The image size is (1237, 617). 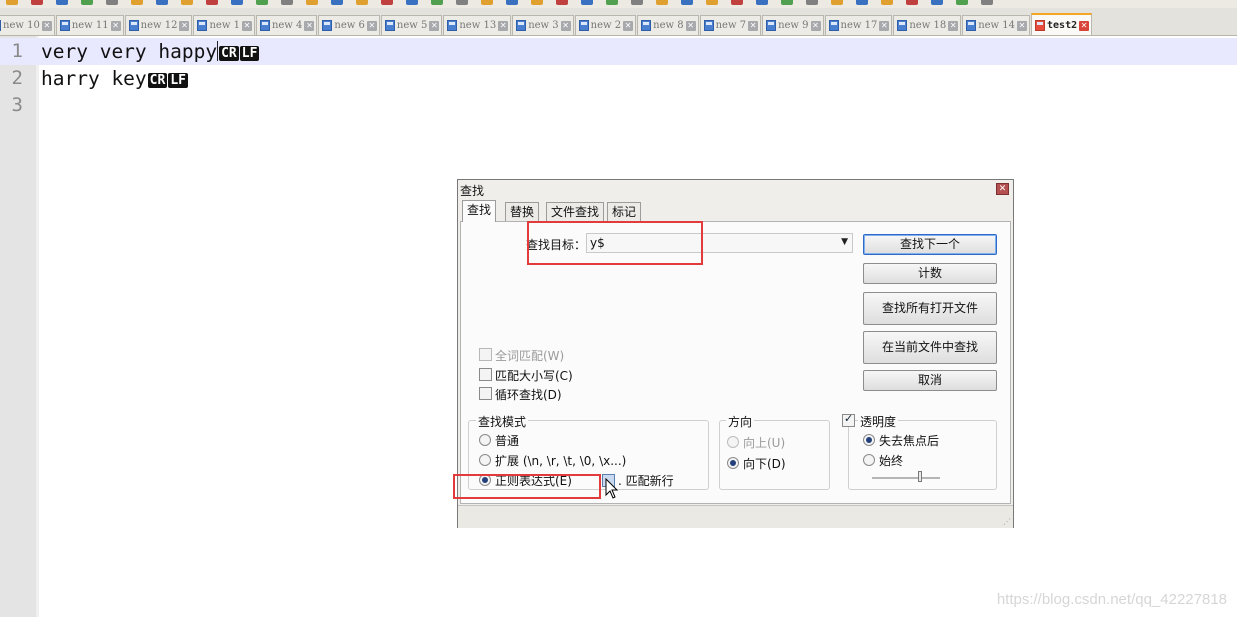 What do you see at coordinates (618, 51) in the screenshot?
I see `editor-line: 1 very very happy CR LF` at bounding box center [618, 51].